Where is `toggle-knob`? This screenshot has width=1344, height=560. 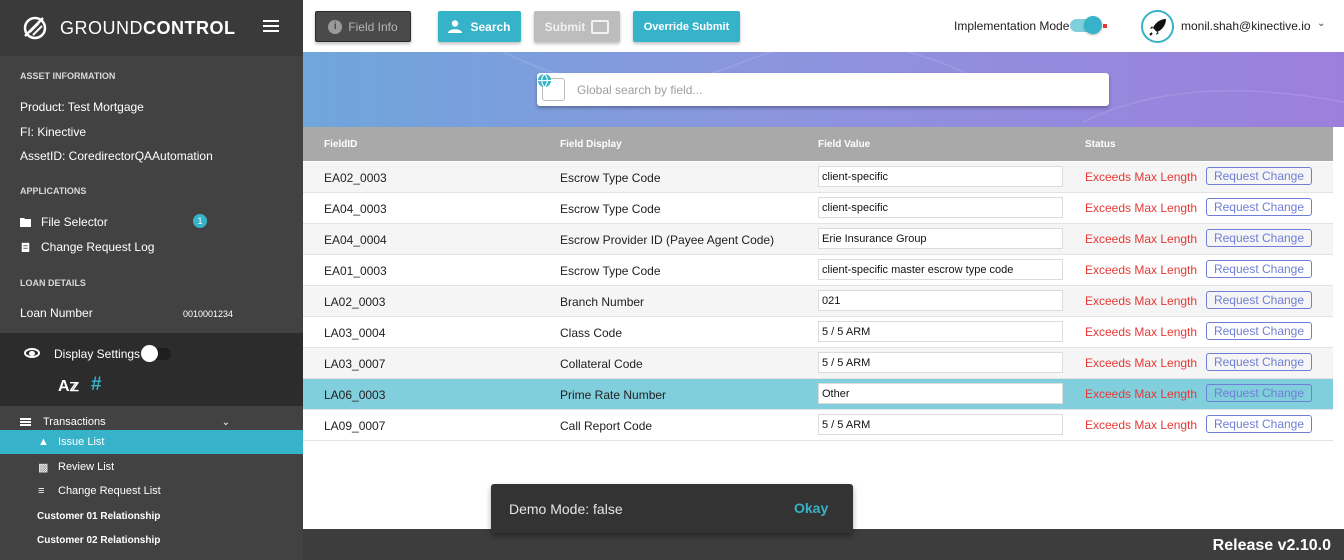 toggle-knob is located at coordinates (149, 353).